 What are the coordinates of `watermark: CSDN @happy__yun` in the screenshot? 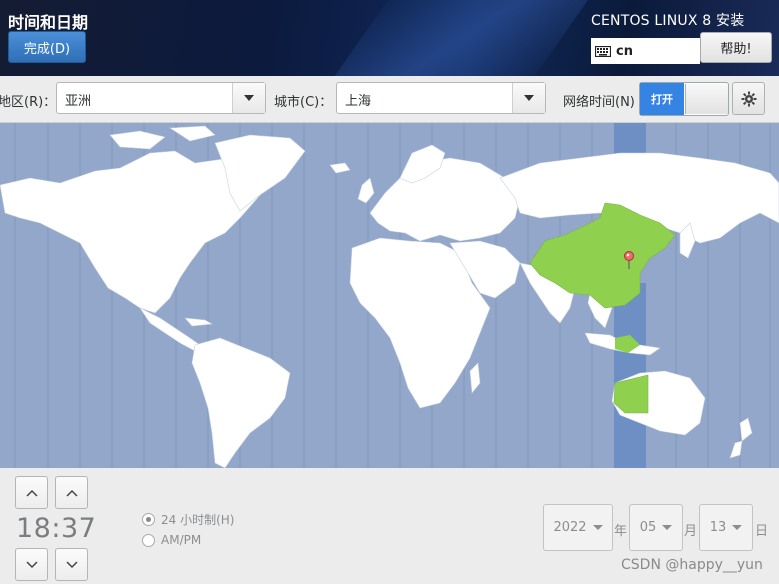 It's located at (692, 565).